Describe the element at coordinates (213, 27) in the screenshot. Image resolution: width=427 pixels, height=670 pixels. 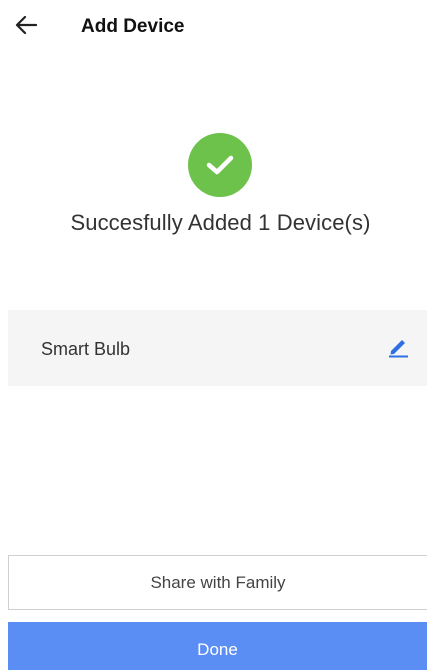
I see `app-header: Add Device` at that location.